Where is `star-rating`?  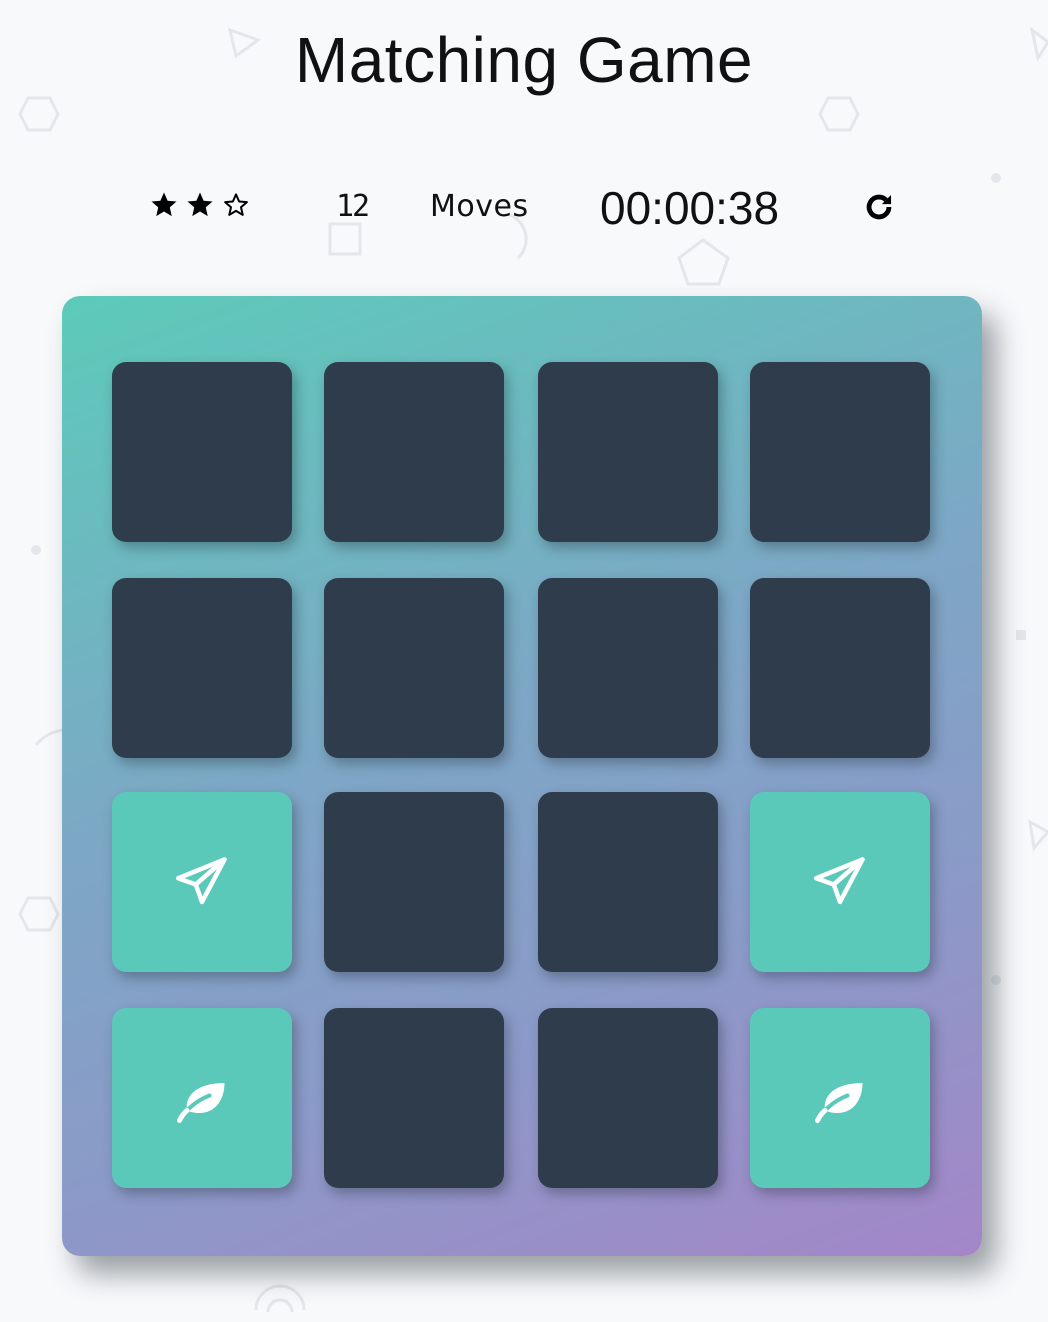
star-rating is located at coordinates (200, 205).